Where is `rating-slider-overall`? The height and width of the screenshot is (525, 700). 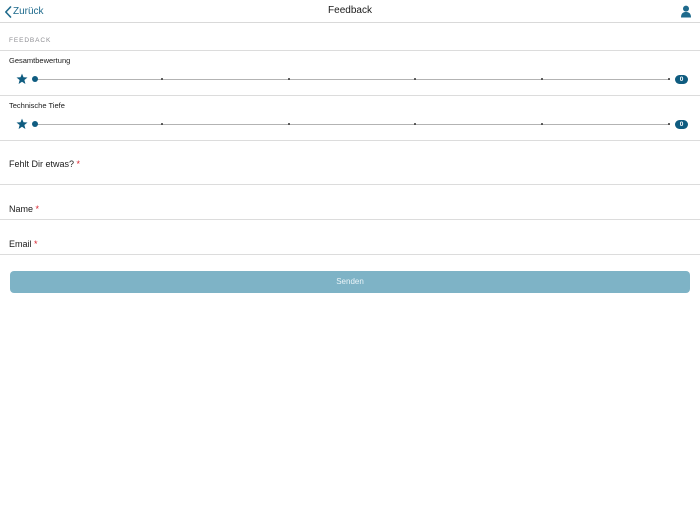 rating-slider-overall is located at coordinates (351, 79).